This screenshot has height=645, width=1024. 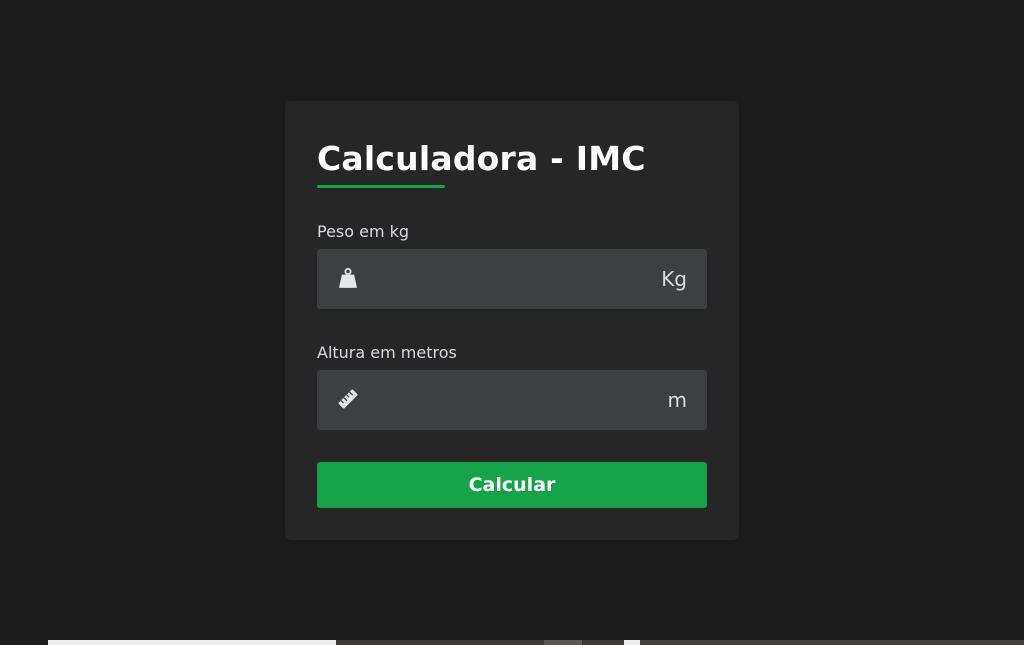 What do you see at coordinates (387, 352) in the screenshot?
I see `height-label: Altura em metros` at bounding box center [387, 352].